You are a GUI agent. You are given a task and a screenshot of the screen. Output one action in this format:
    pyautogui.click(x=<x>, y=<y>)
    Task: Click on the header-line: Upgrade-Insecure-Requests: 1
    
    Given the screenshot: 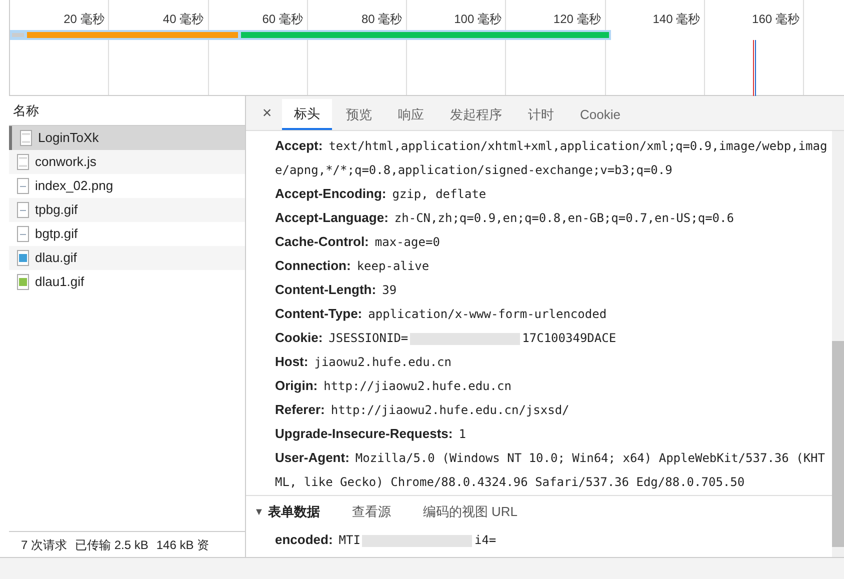 What is the action you would take?
    pyautogui.click(x=371, y=434)
    